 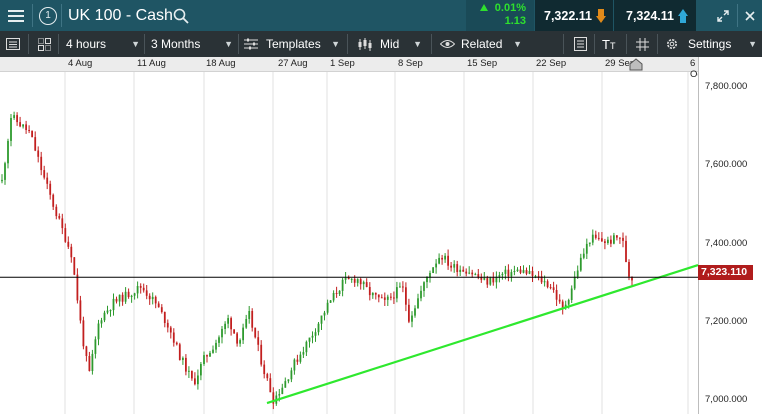 I want to click on close-icon, so click(x=750, y=15).